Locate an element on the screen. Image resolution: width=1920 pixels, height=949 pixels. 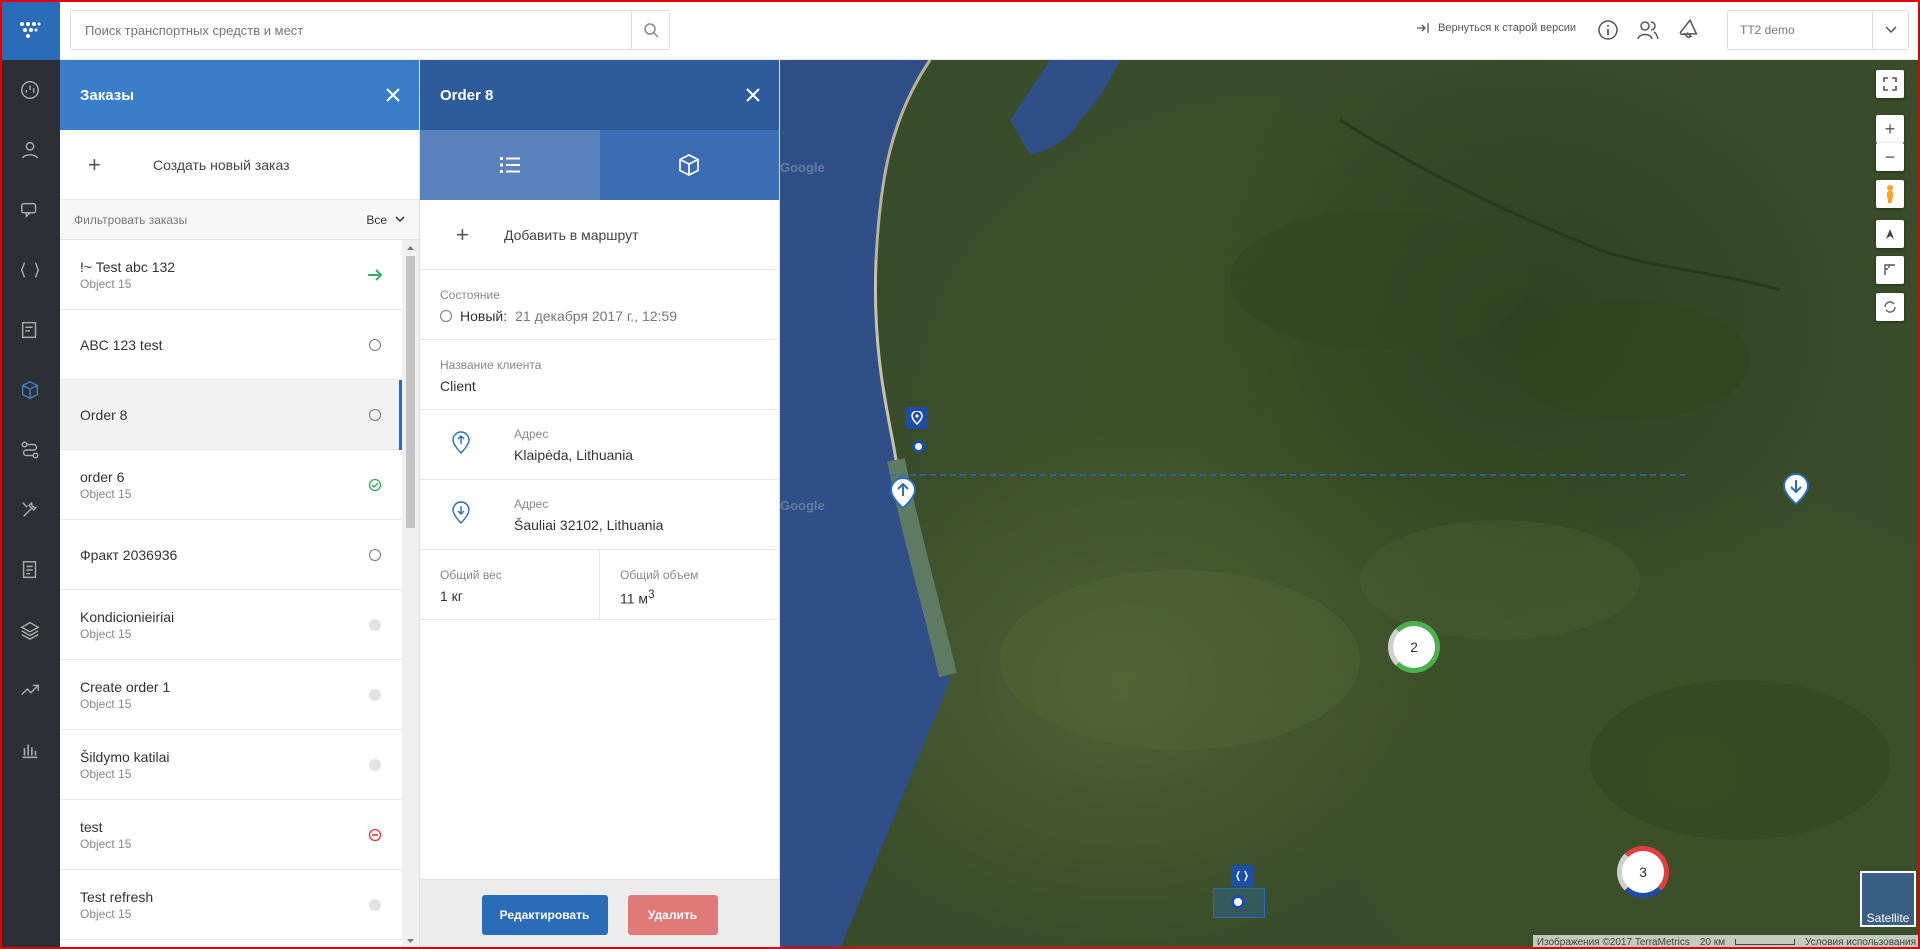
list-item: Create order 1 Object 15 is located at coordinates (231, 695).